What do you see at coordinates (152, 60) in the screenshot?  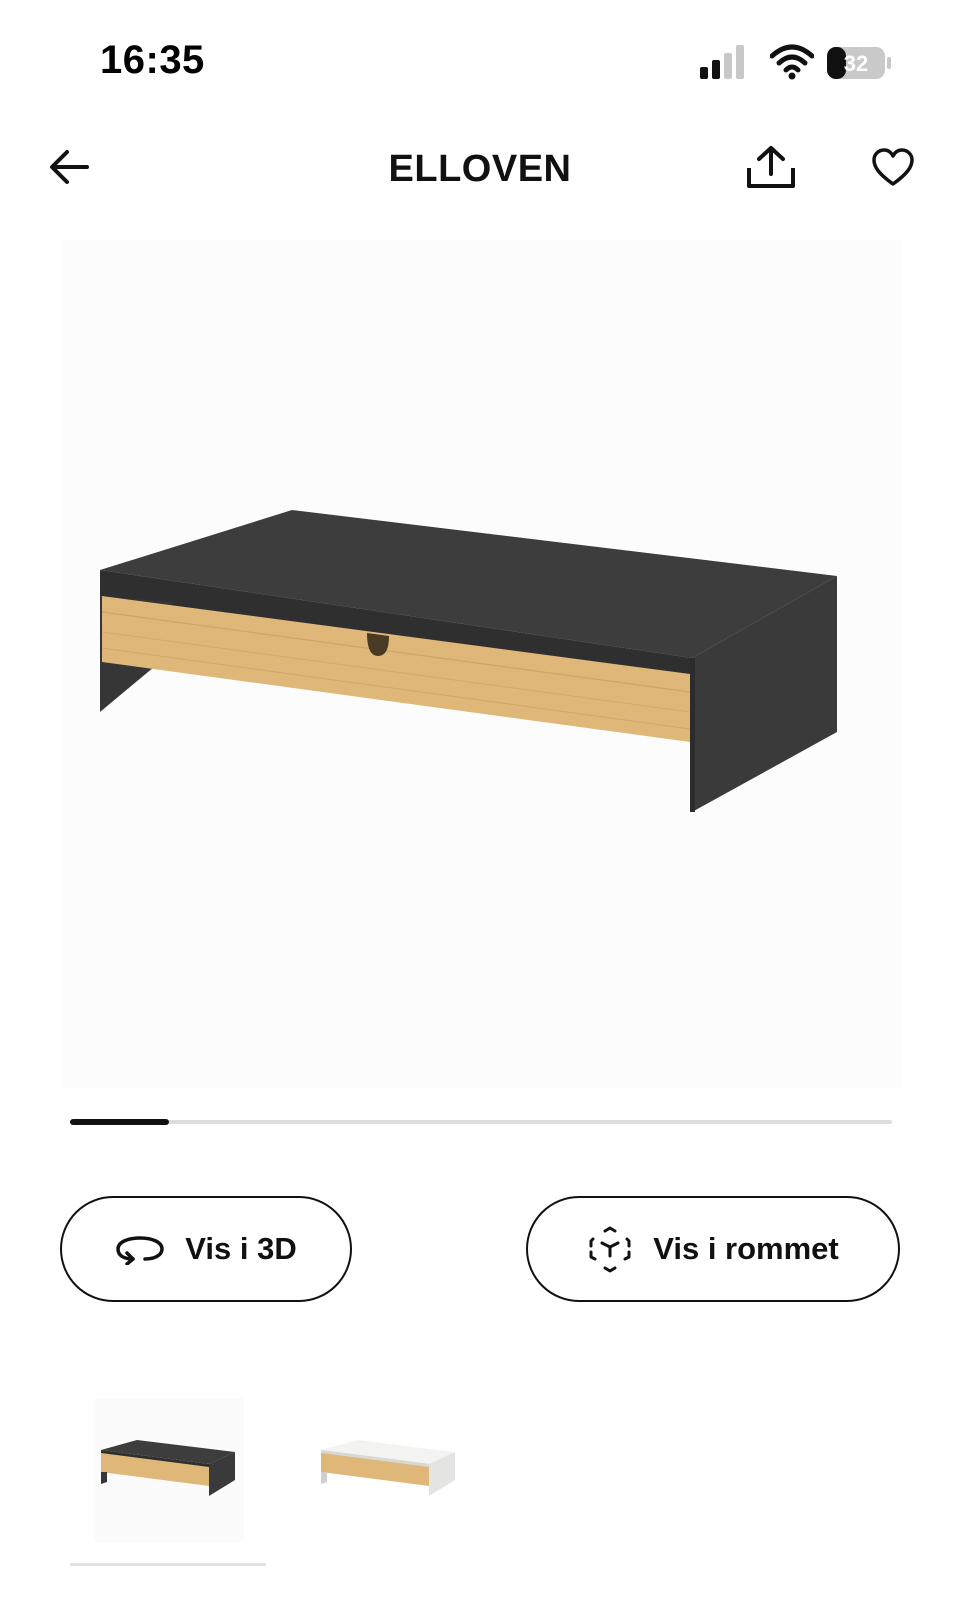 I see `status-time: 16:35` at bounding box center [152, 60].